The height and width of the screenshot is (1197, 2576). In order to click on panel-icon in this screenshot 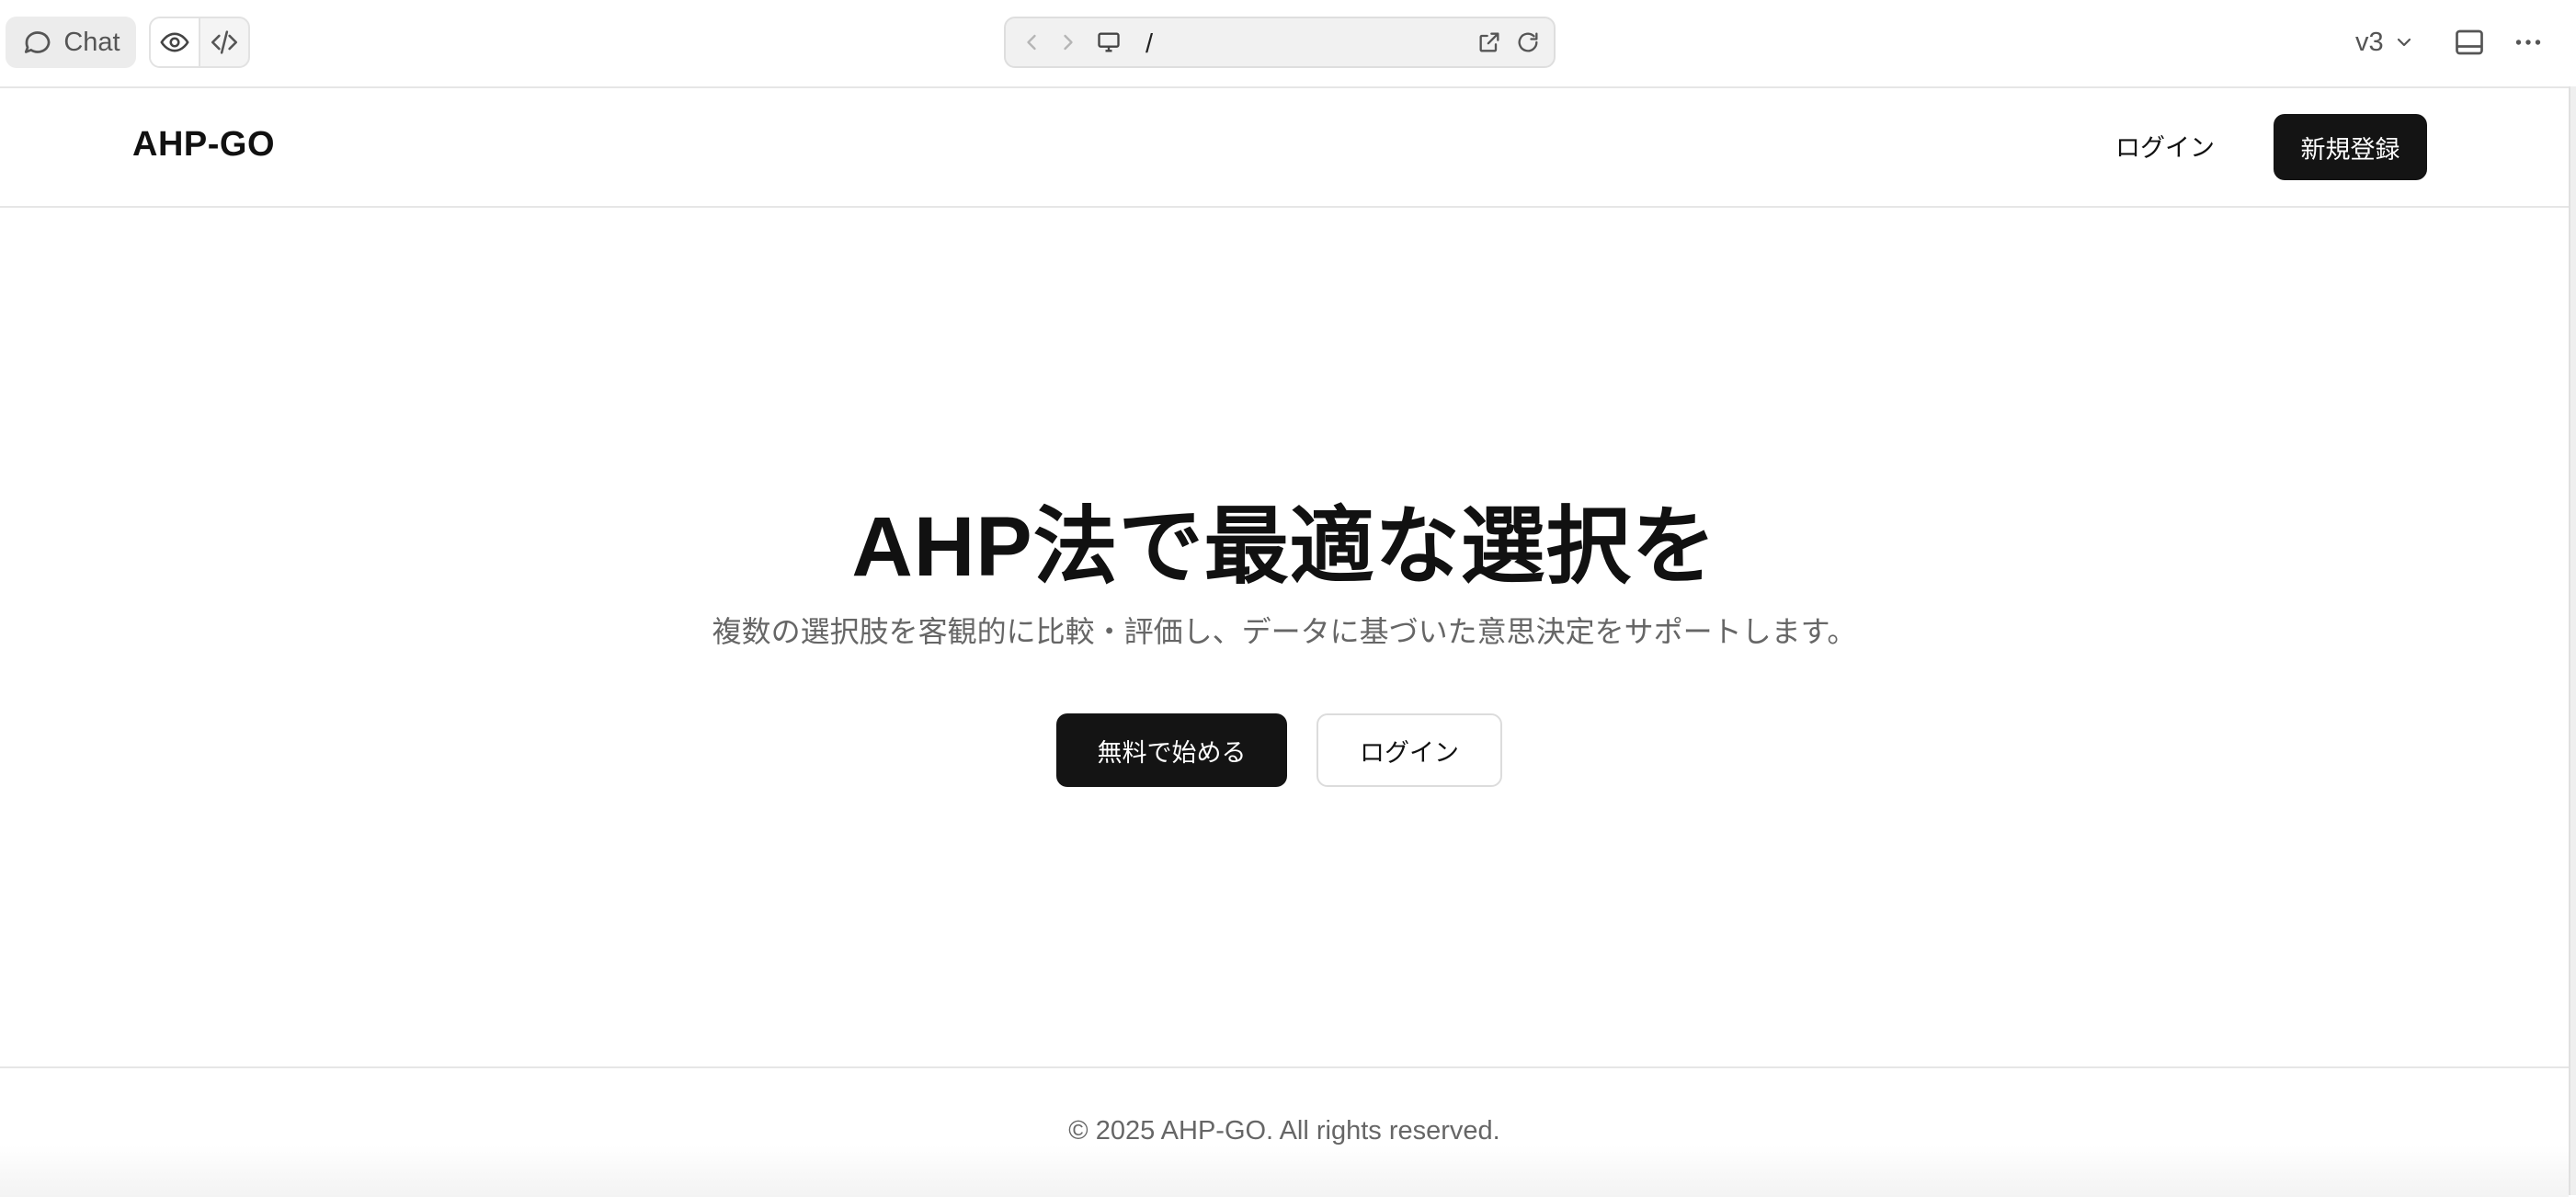, I will do `click(2469, 42)`.